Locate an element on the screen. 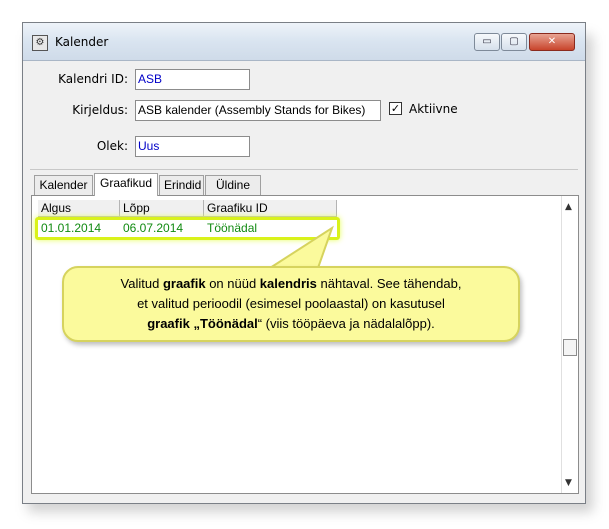  active-checkbox: ✓ is located at coordinates (395, 108).